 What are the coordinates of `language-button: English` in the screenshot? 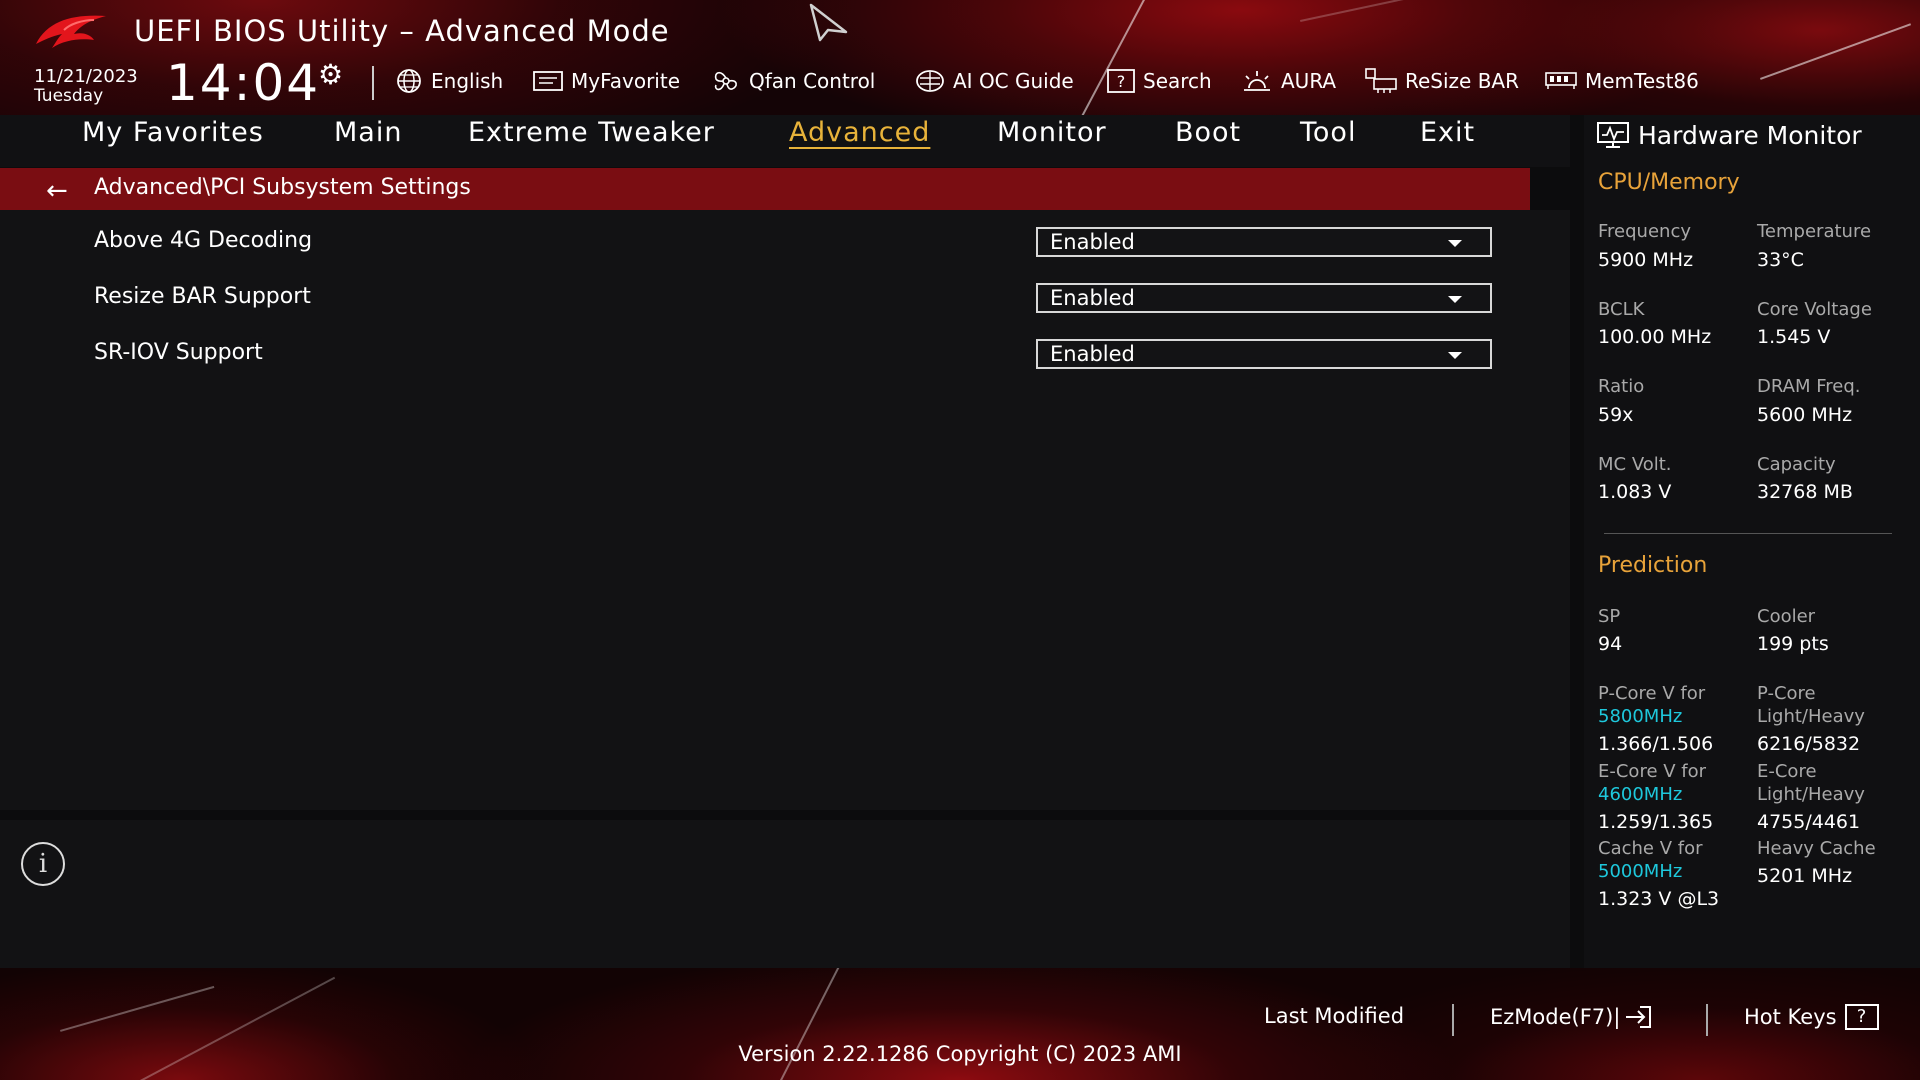 It's located at (448, 81).